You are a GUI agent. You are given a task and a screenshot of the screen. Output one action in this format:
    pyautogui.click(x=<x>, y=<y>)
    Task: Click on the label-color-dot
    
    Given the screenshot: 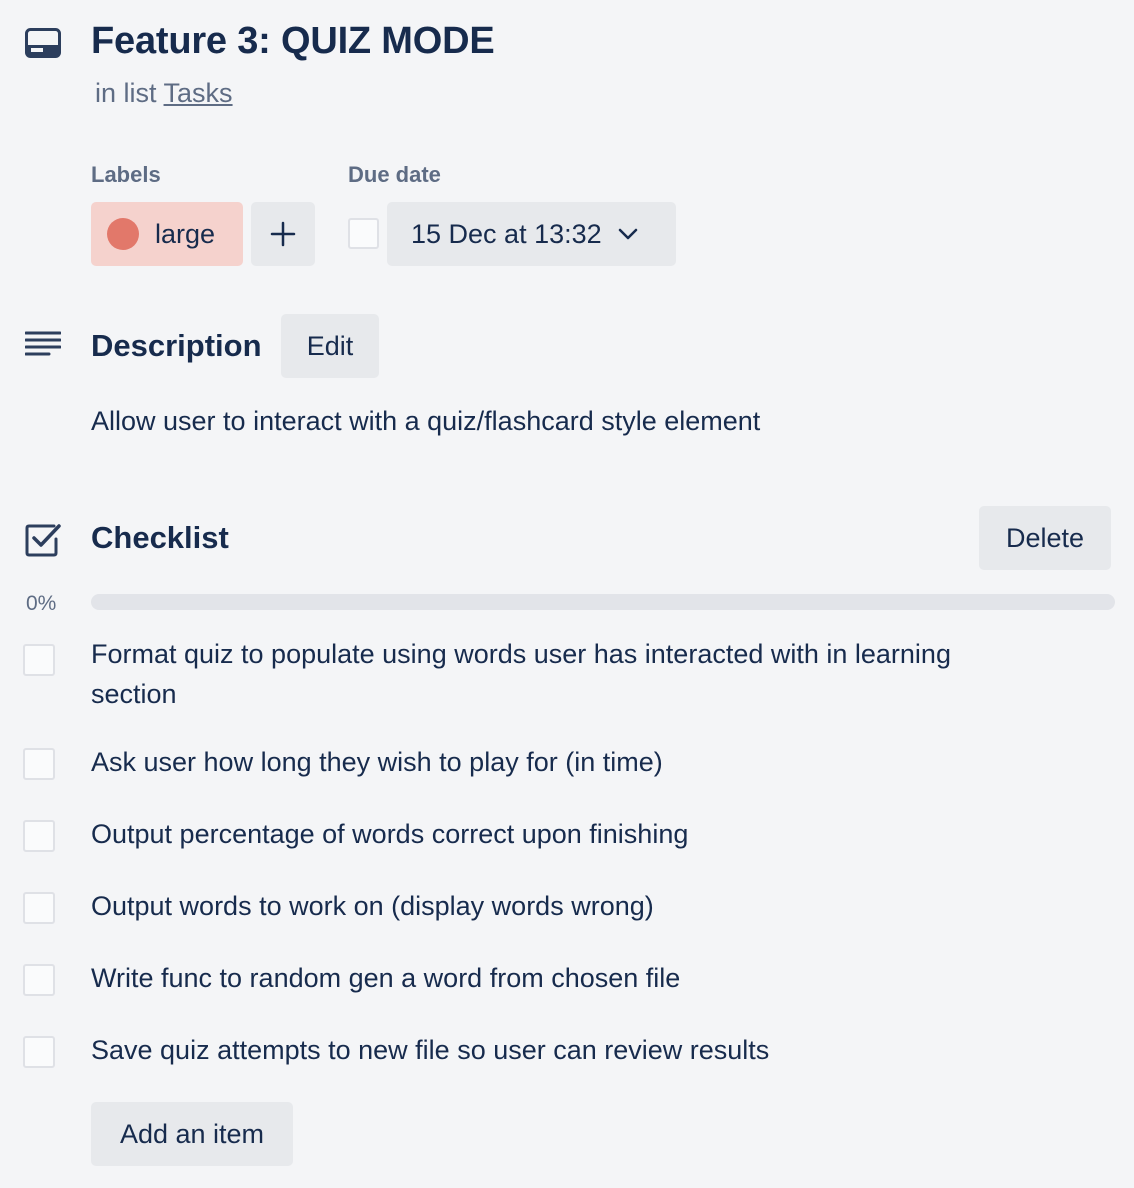 What is the action you would take?
    pyautogui.click(x=123, y=234)
    